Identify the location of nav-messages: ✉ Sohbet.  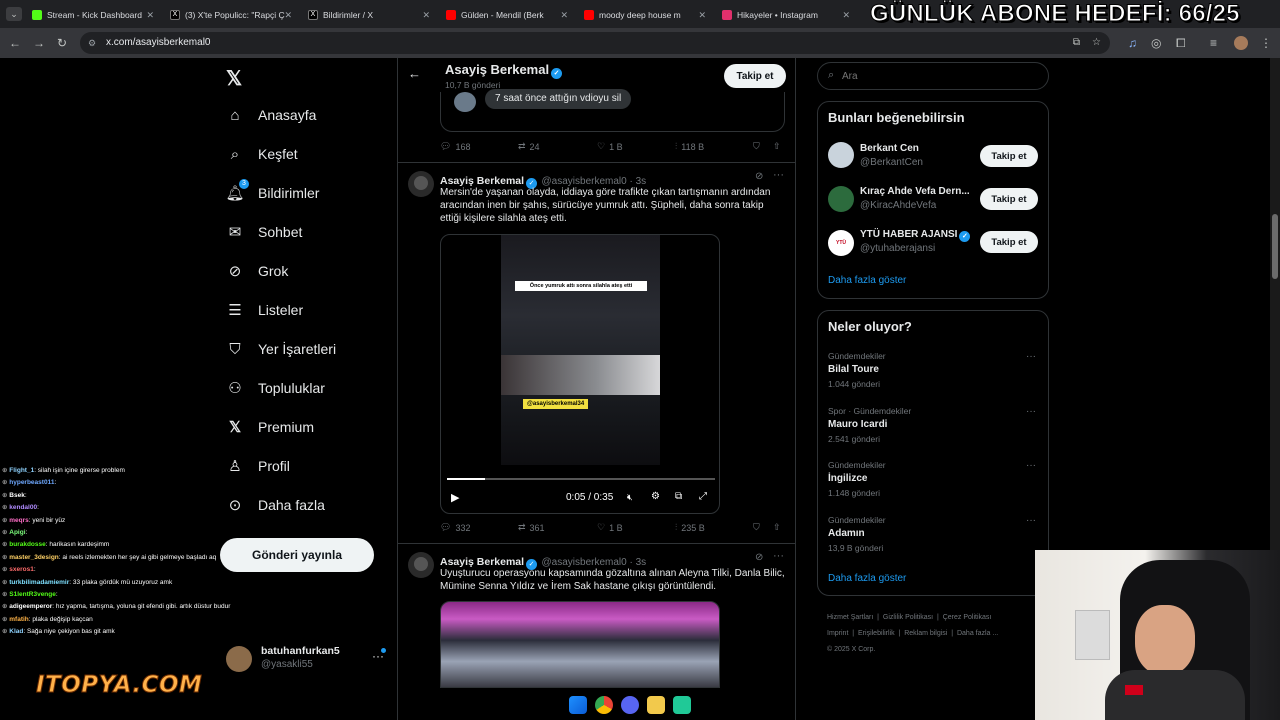
(264, 232).